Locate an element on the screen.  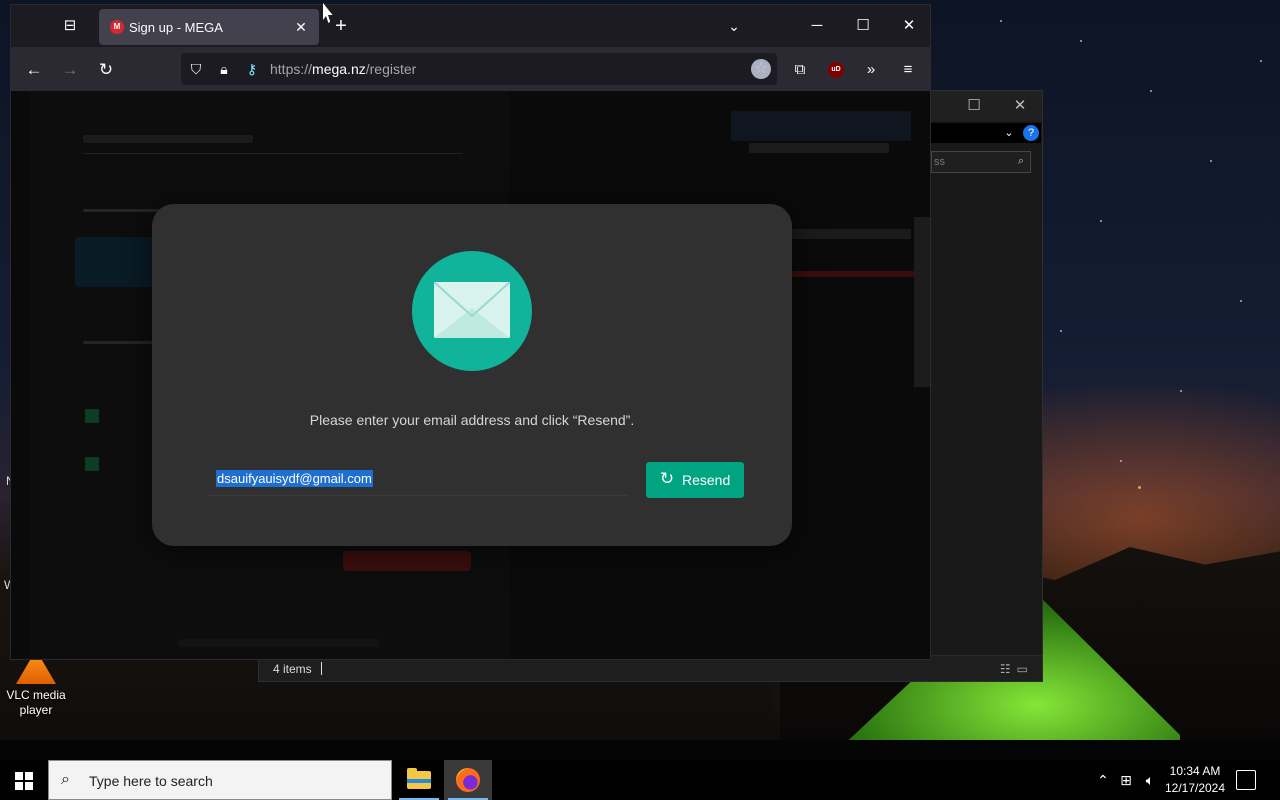
resend-button: ↻ Resend is located at coordinates (695, 480).